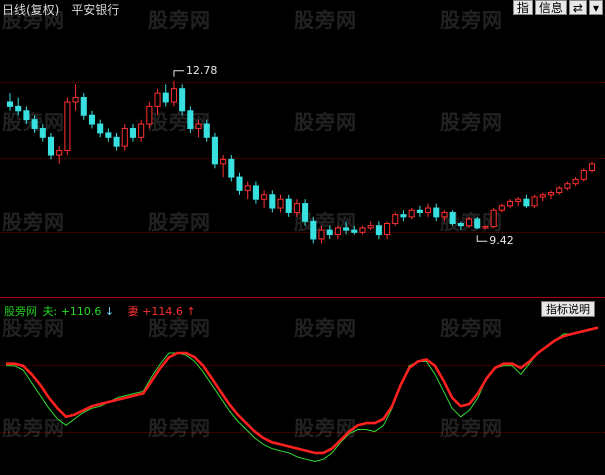 Image resolution: width=605 pixels, height=475 pixels. Describe the element at coordinates (501, 241) in the screenshot. I see `low-price-label: 9.42` at that location.